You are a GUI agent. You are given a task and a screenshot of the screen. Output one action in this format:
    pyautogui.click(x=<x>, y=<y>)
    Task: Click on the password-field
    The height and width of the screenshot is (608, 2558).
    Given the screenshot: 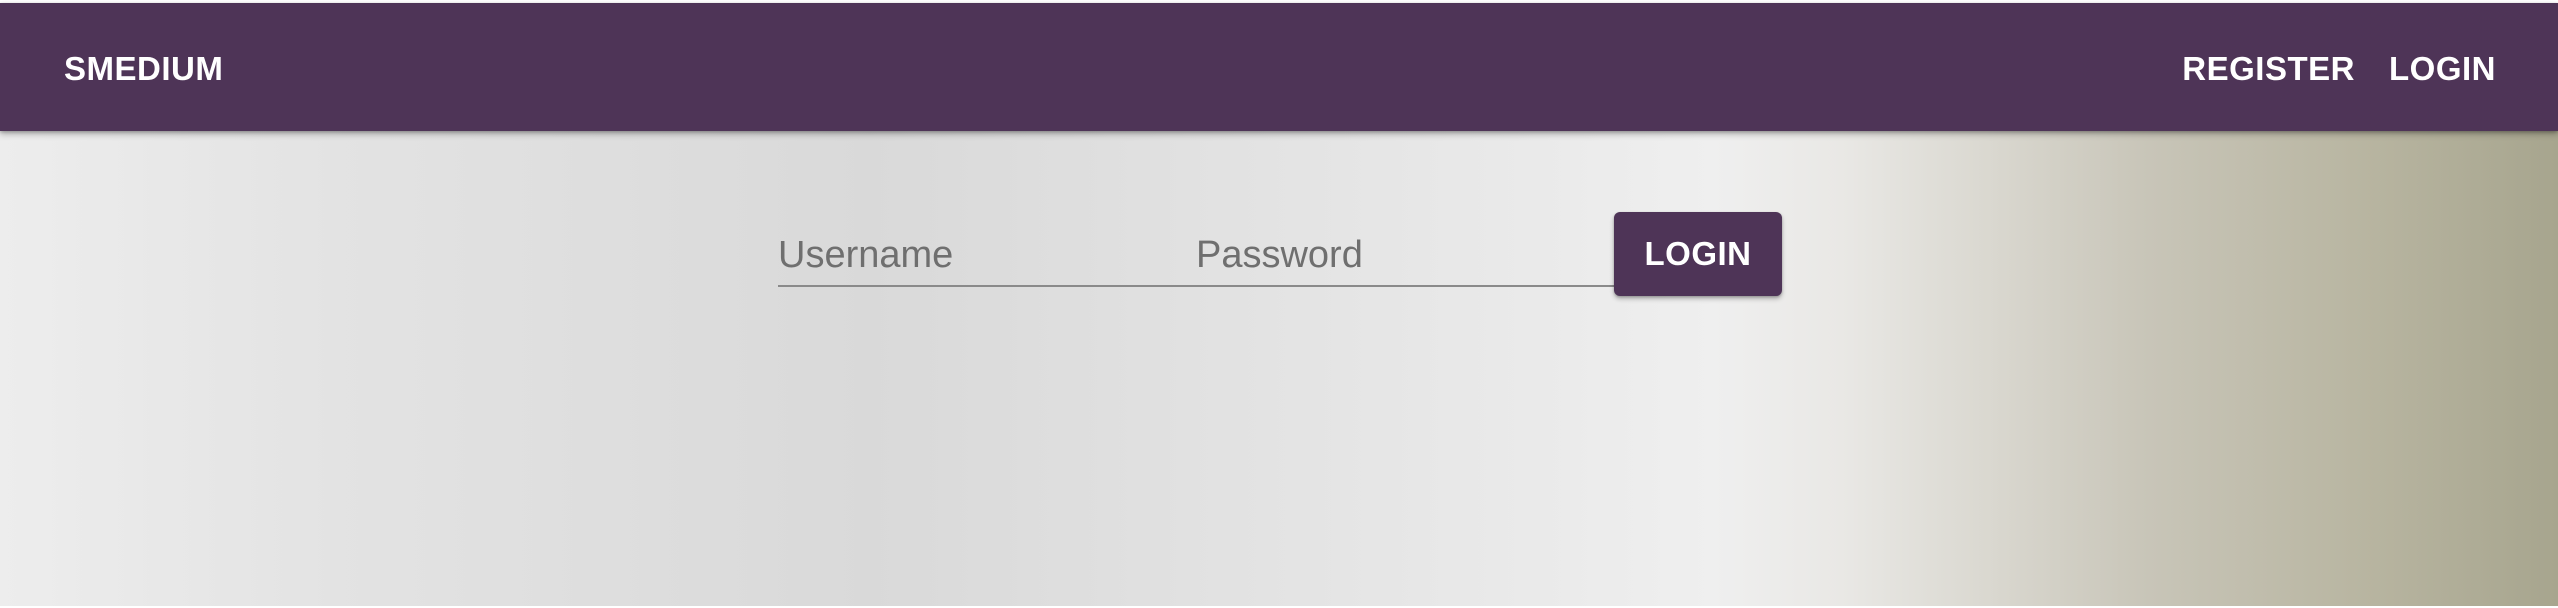 What is the action you would take?
    pyautogui.click(x=1405, y=257)
    